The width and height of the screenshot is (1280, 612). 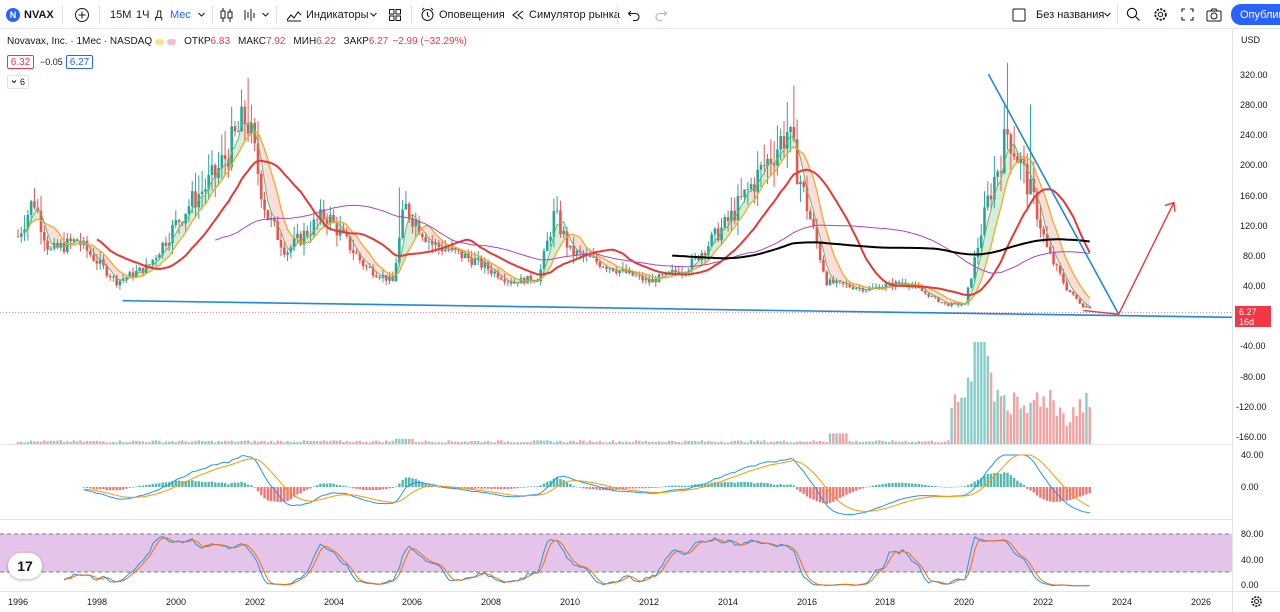 I want to click on open-label: ОТКР, so click(x=197, y=41).